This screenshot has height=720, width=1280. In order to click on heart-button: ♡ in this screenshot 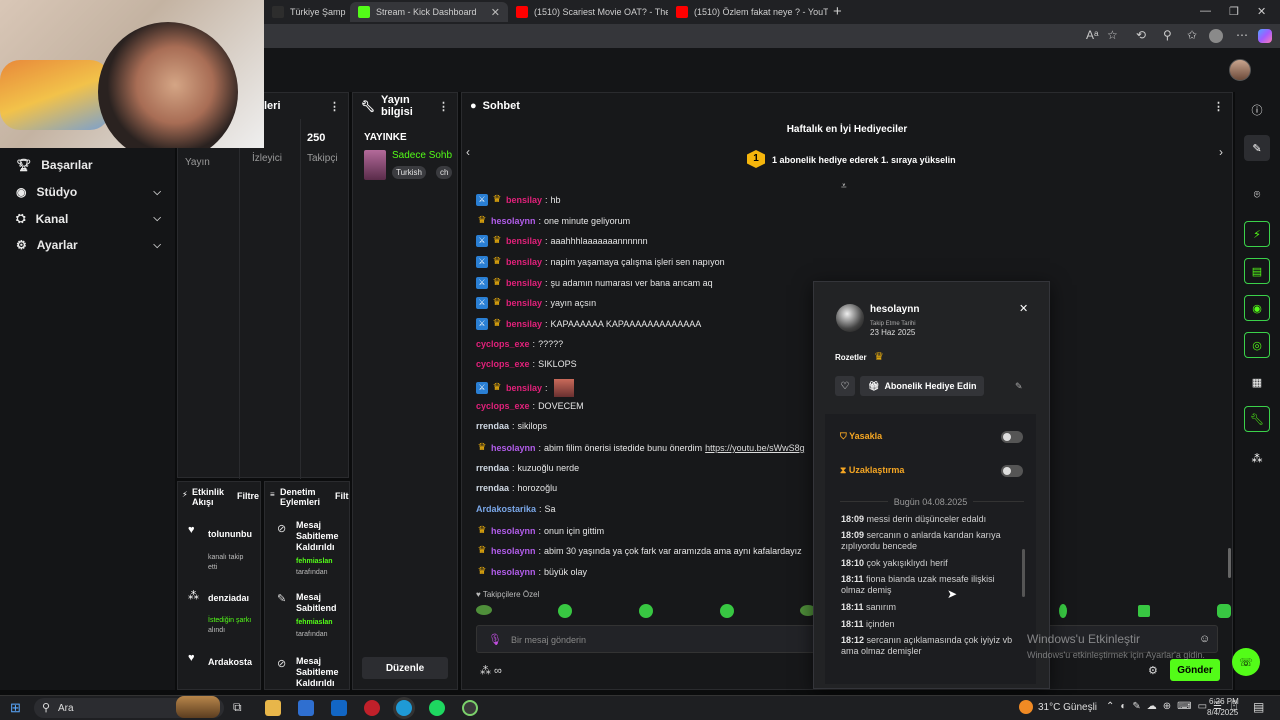, I will do `click(845, 386)`.